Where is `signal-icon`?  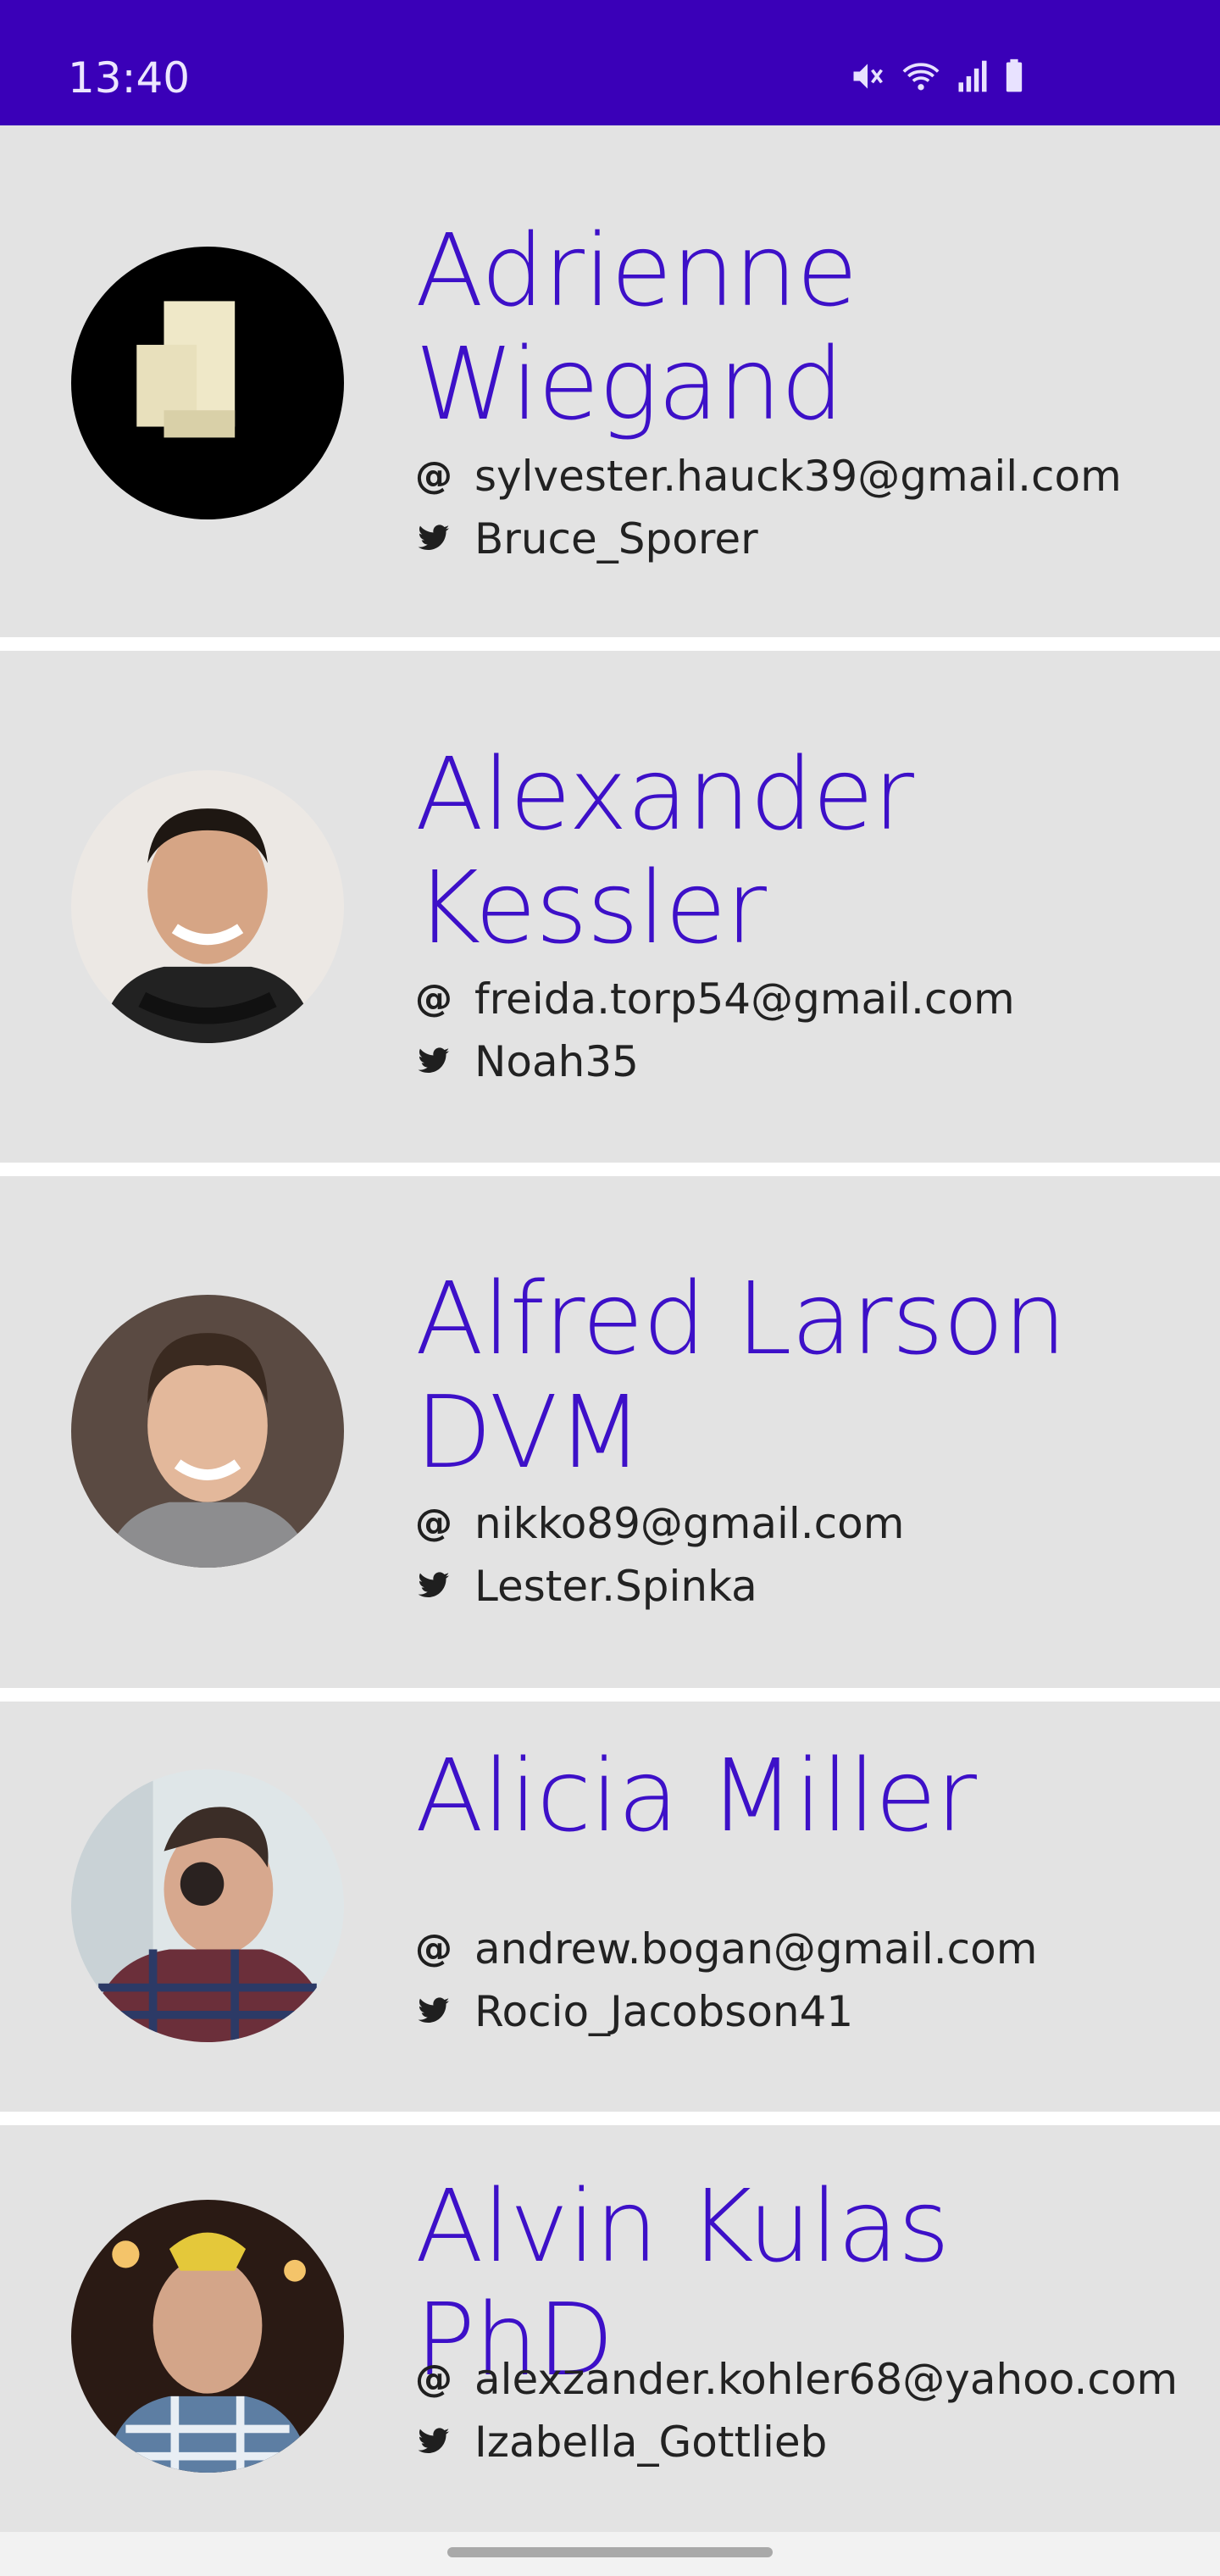
signal-icon is located at coordinates (973, 76).